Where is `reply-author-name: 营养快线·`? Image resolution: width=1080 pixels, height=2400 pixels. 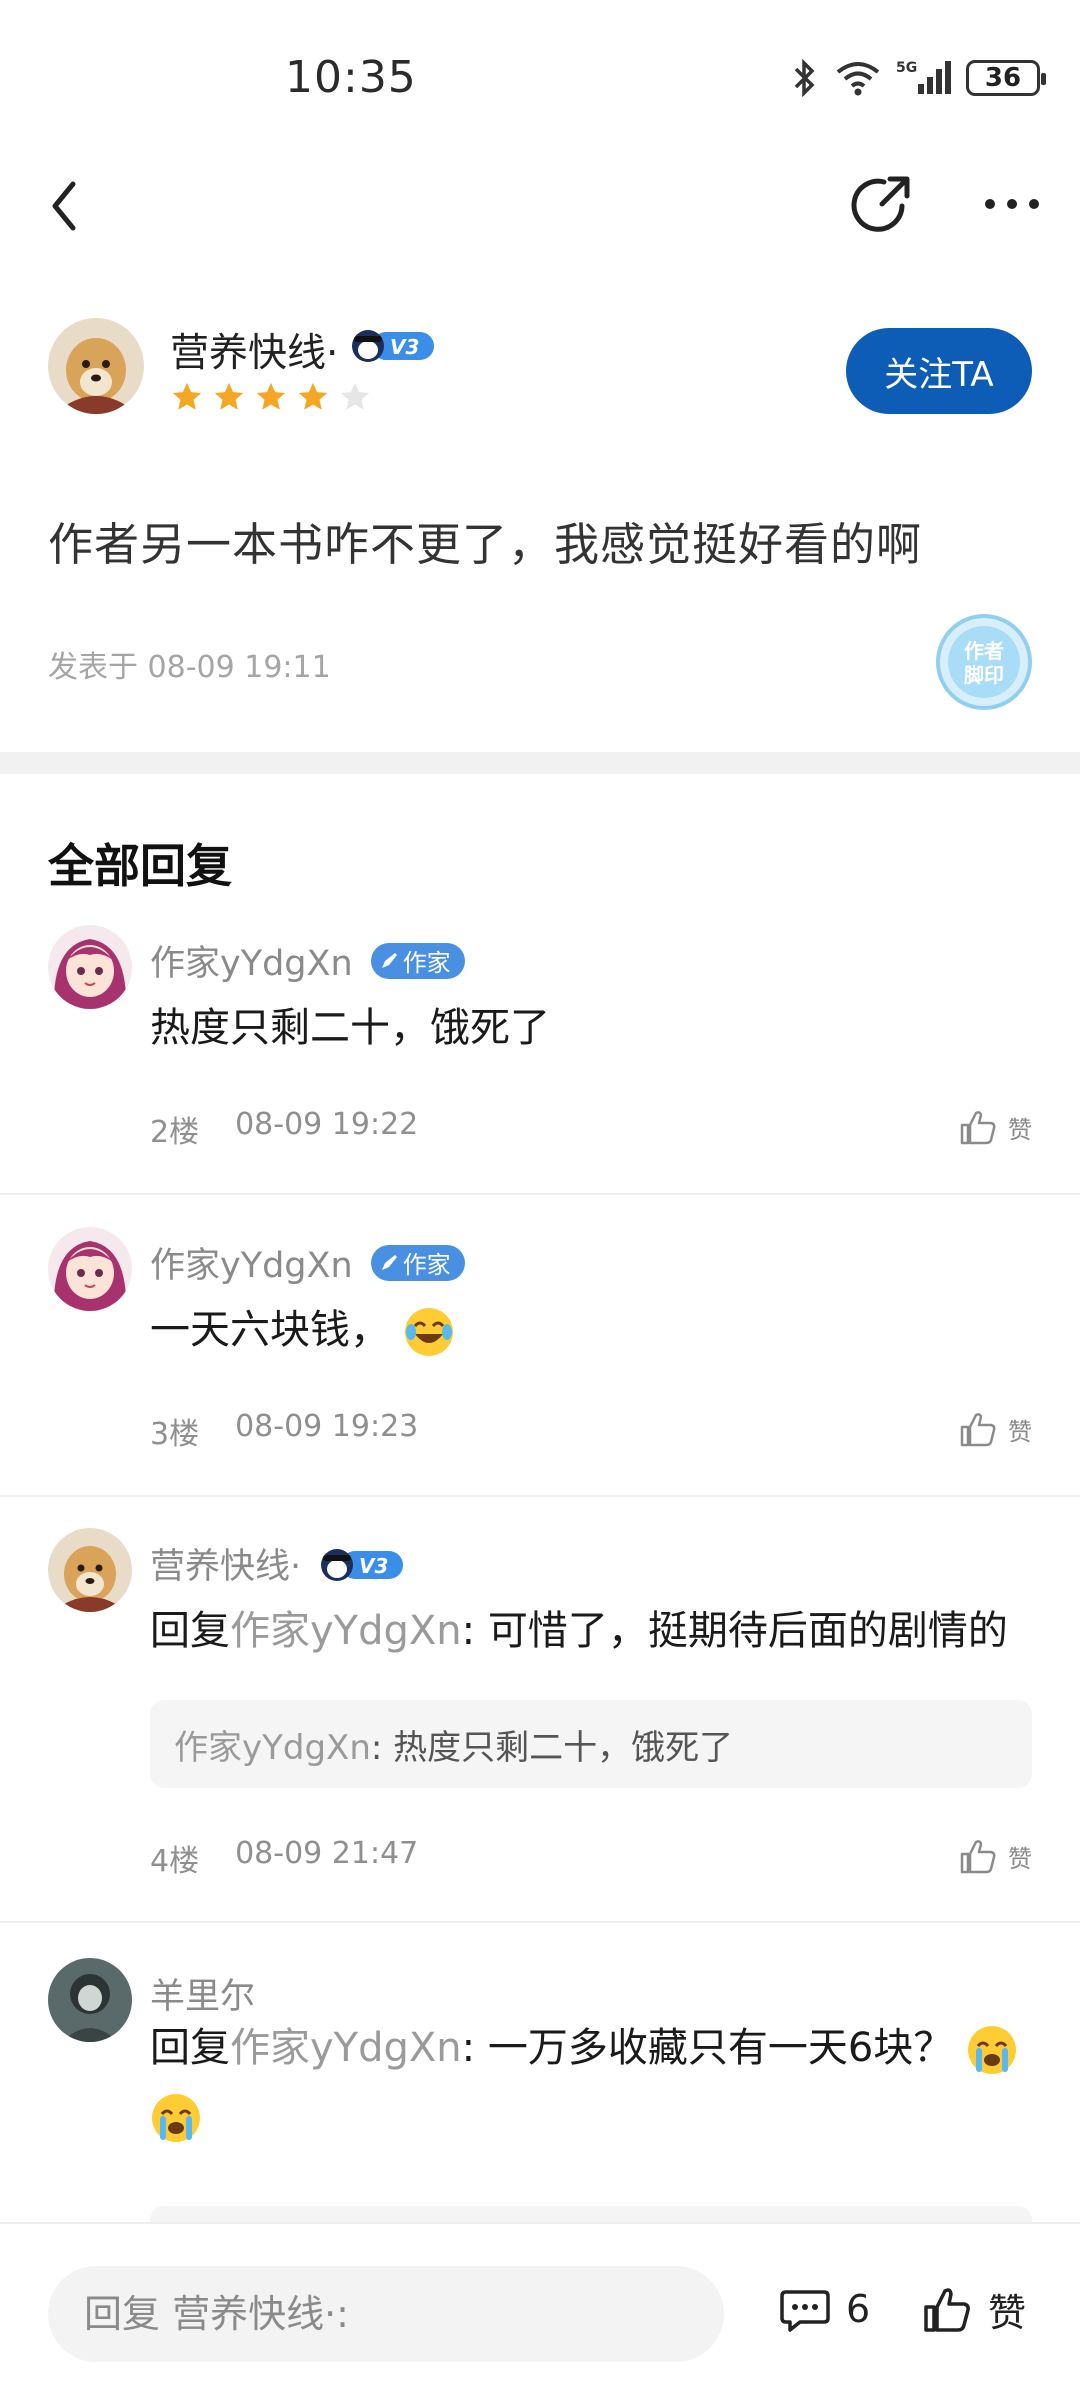 reply-author-name: 营养快线· is located at coordinates (225, 1563).